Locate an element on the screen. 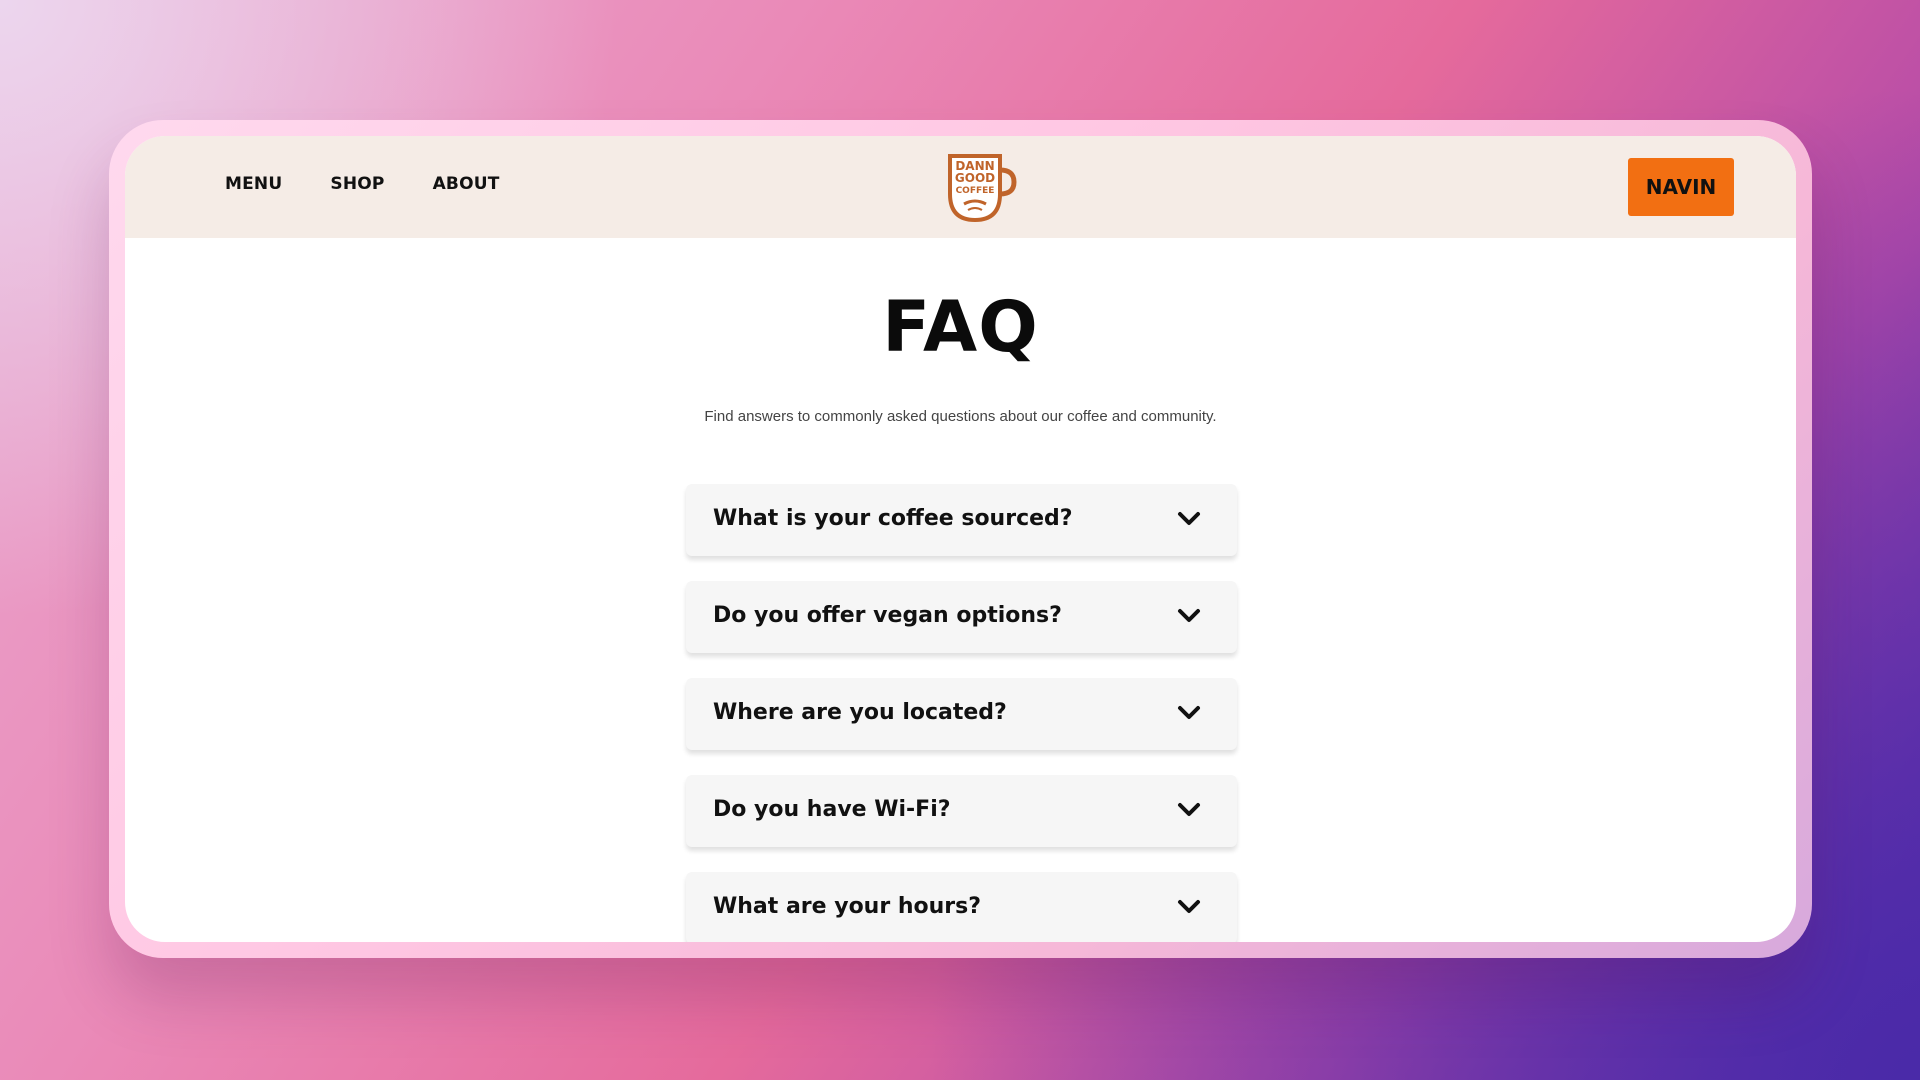 The image size is (1920, 1080). faq-item: What is your coffee sourced? is located at coordinates (961, 520).